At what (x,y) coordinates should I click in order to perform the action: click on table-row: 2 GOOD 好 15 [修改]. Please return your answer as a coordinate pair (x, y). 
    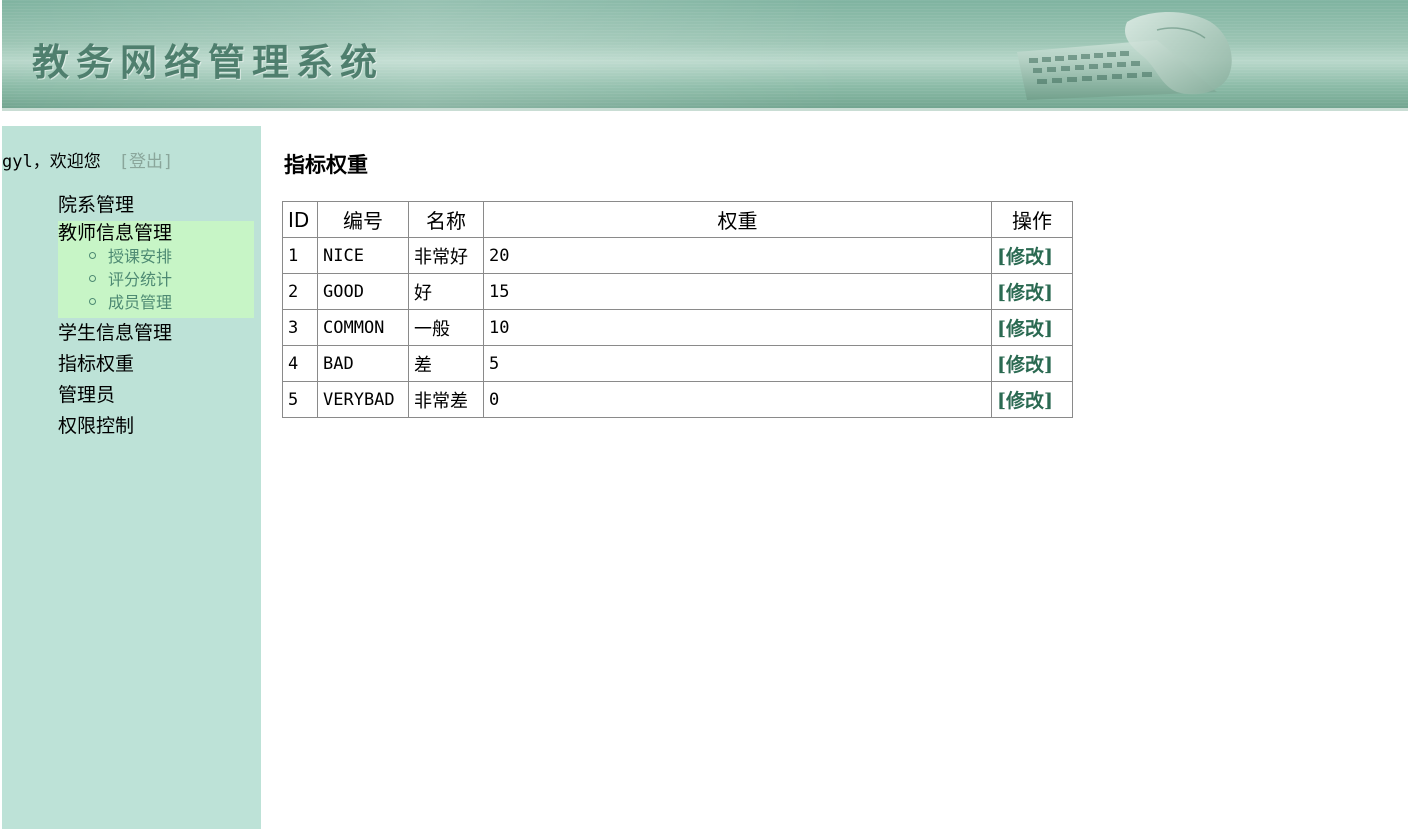
    Looking at the image, I should click on (677, 291).